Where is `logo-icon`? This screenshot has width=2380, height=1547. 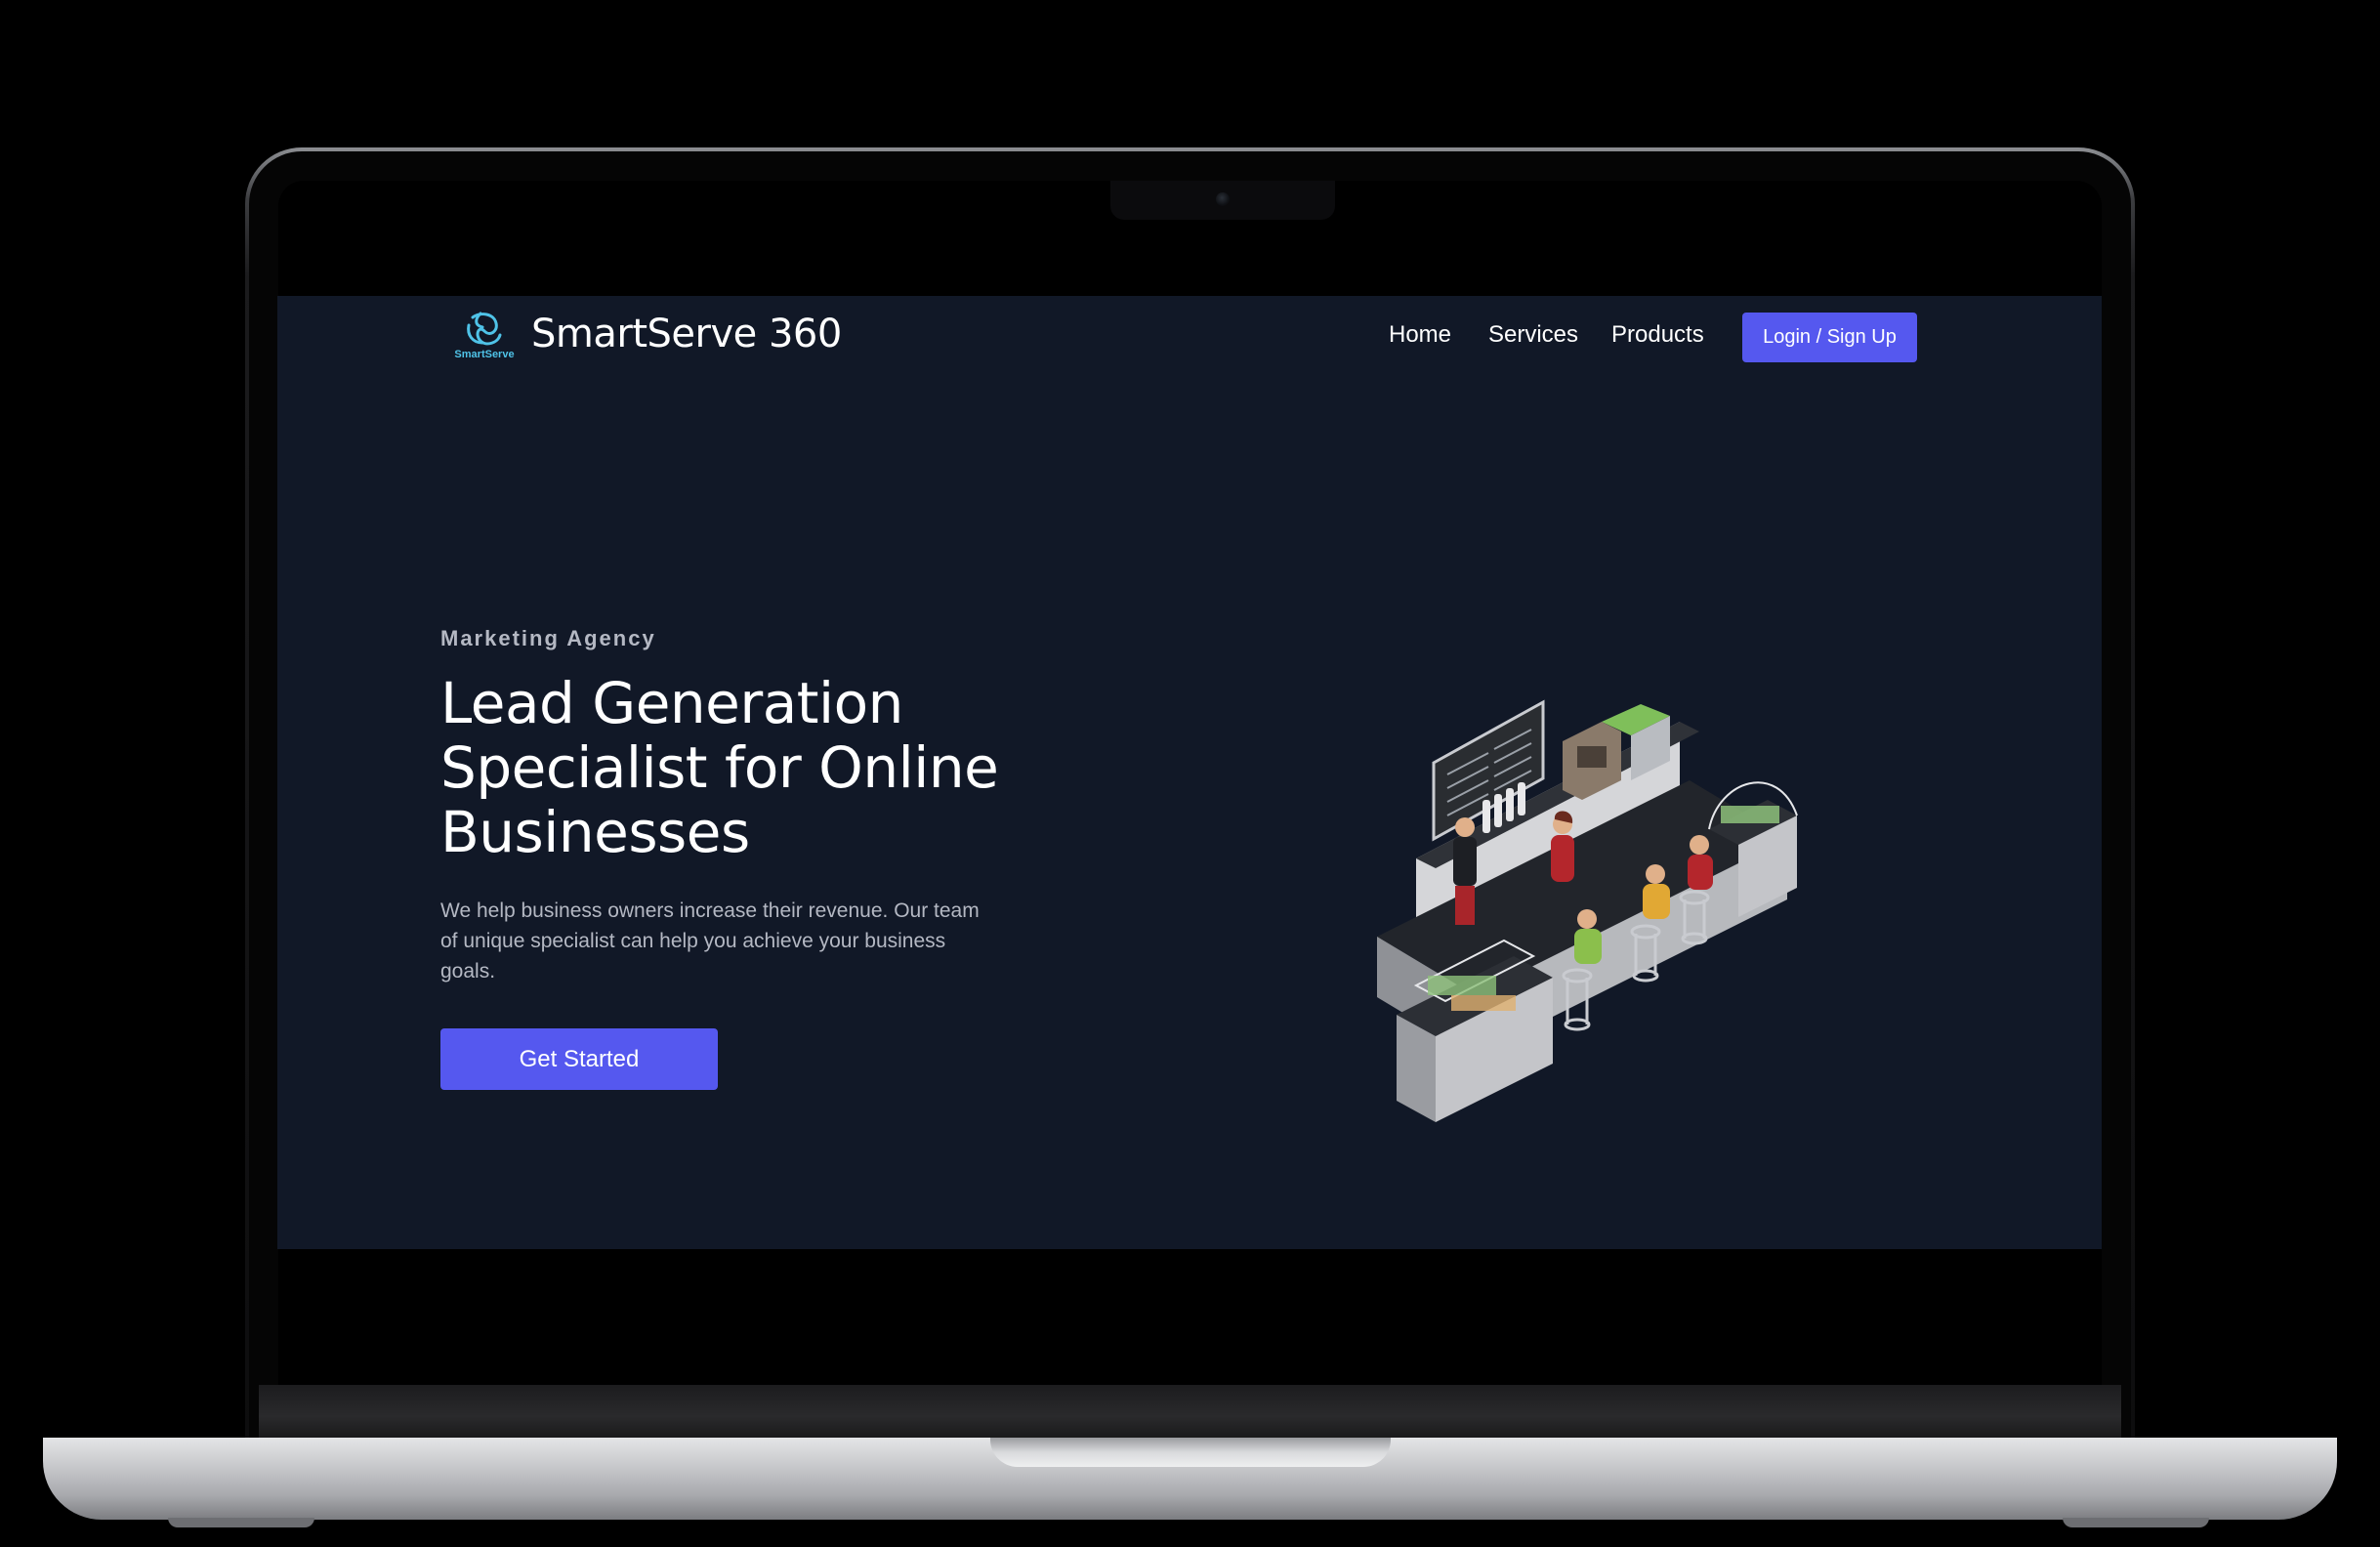 logo-icon is located at coordinates (484, 329).